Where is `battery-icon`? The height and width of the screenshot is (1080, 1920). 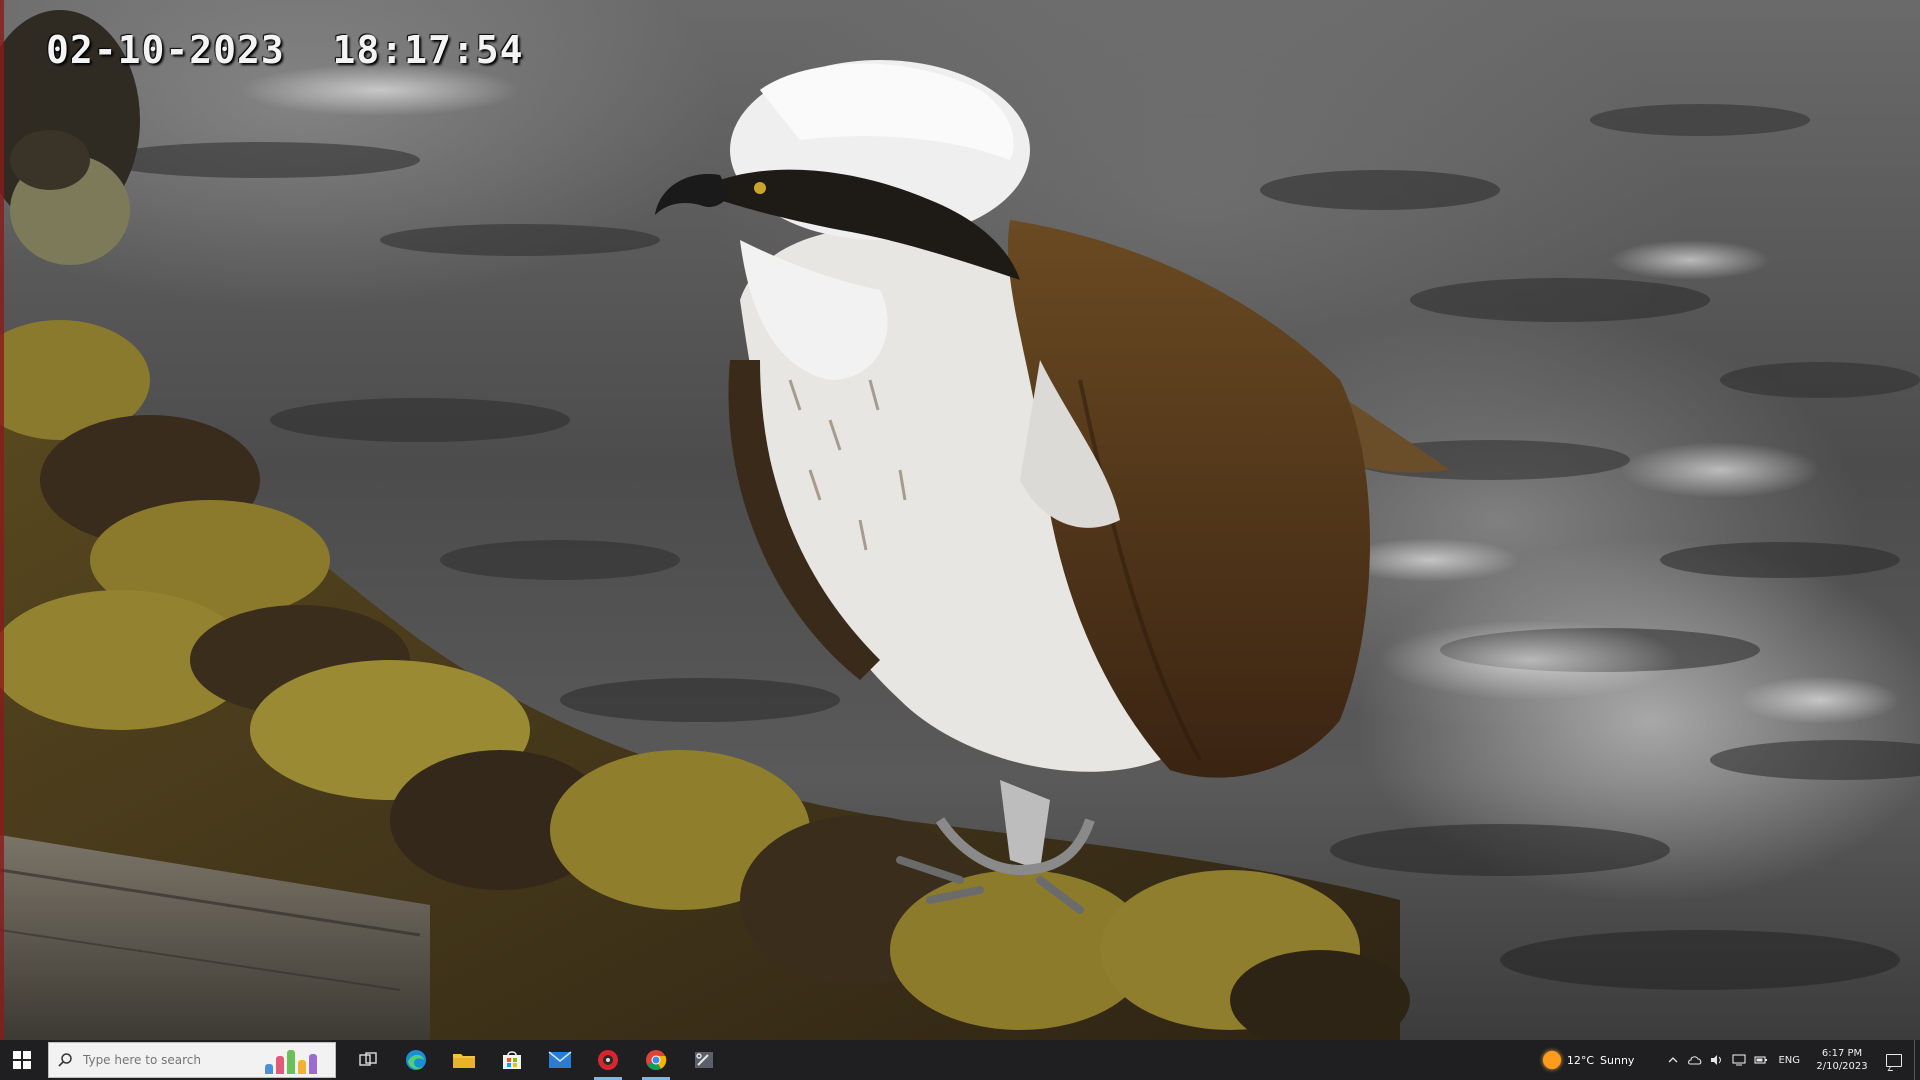 battery-icon is located at coordinates (1761, 1060).